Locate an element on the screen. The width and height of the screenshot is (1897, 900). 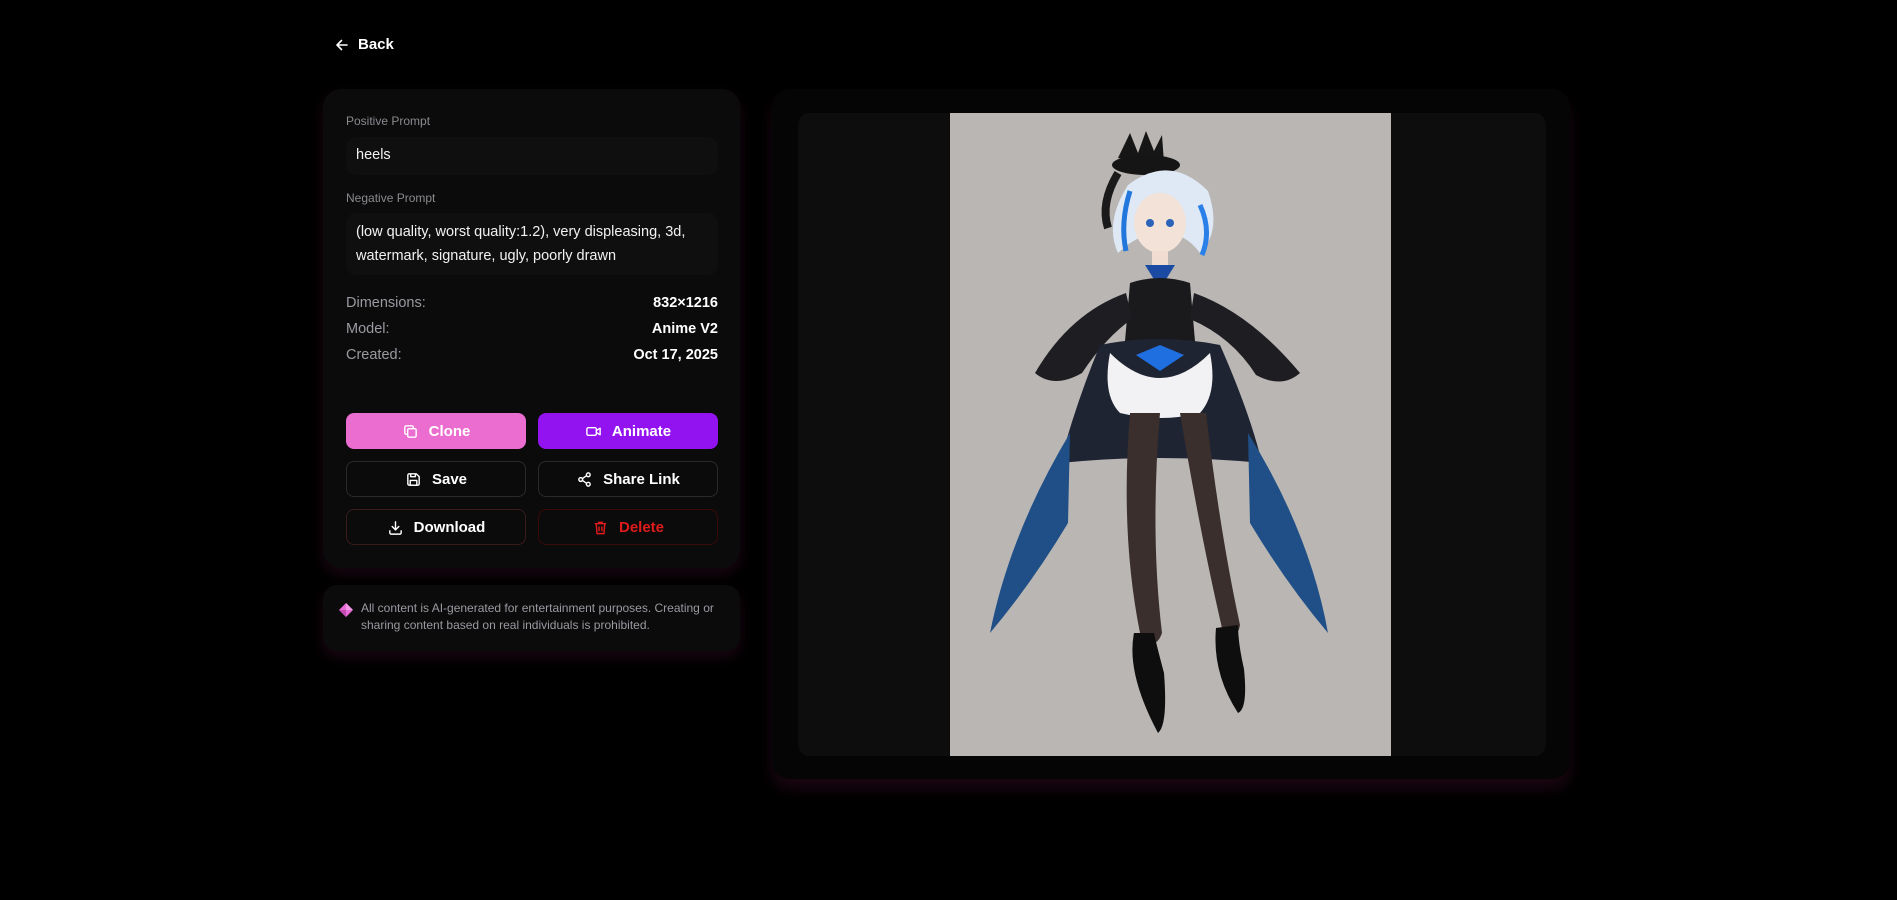
trash-icon is located at coordinates (600, 527).